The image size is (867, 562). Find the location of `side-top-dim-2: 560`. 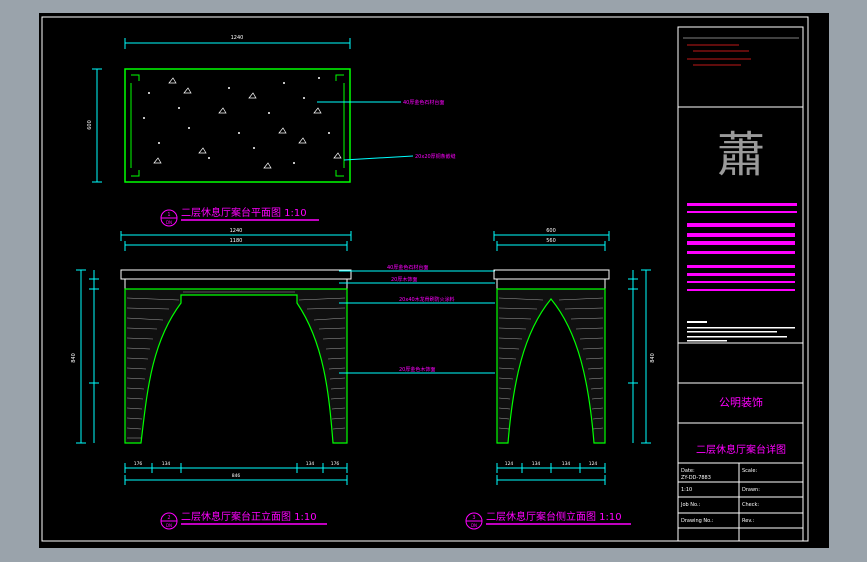

side-top-dim-2: 560 is located at coordinates (551, 241).